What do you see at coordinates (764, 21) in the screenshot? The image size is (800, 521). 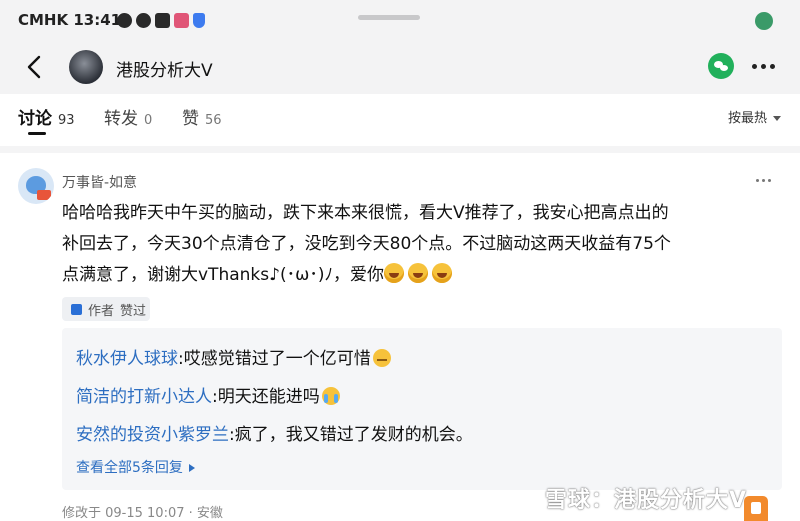 I see `user-icon` at bounding box center [764, 21].